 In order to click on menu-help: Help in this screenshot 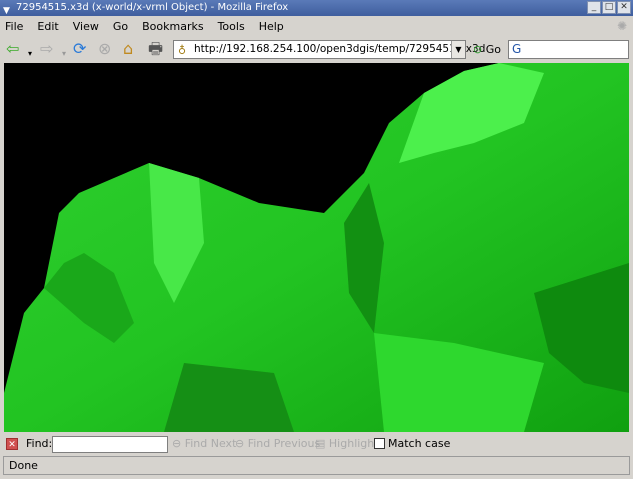, I will do `click(271, 26)`.